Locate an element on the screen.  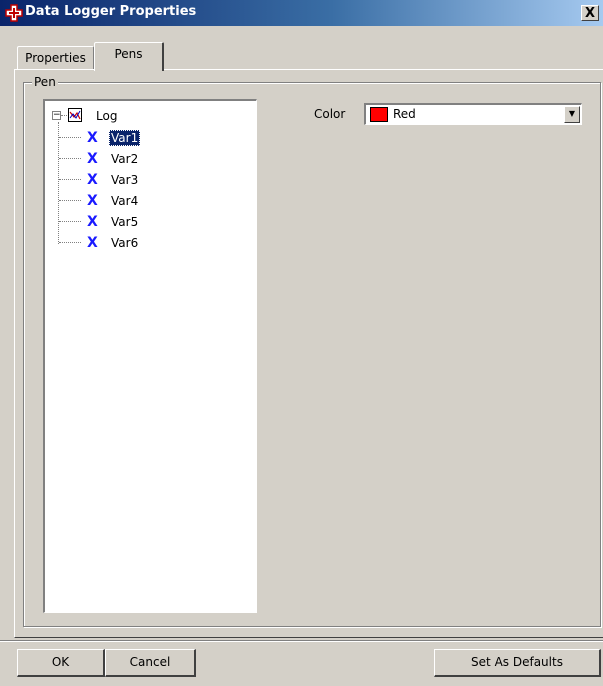
app-icon is located at coordinates (14, 13).